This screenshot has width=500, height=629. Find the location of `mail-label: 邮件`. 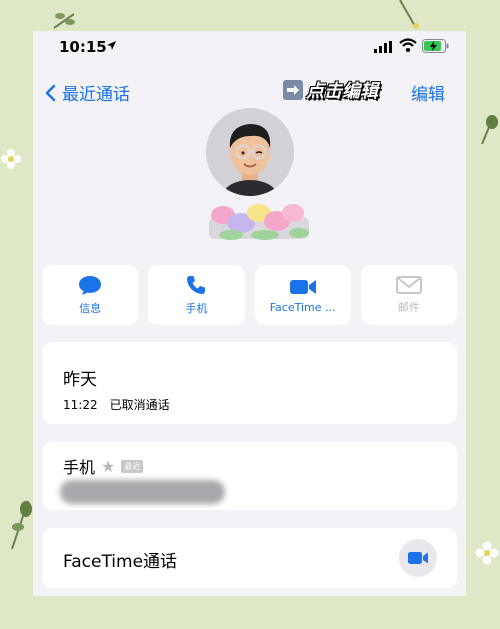

mail-label: 邮件 is located at coordinates (408, 307).